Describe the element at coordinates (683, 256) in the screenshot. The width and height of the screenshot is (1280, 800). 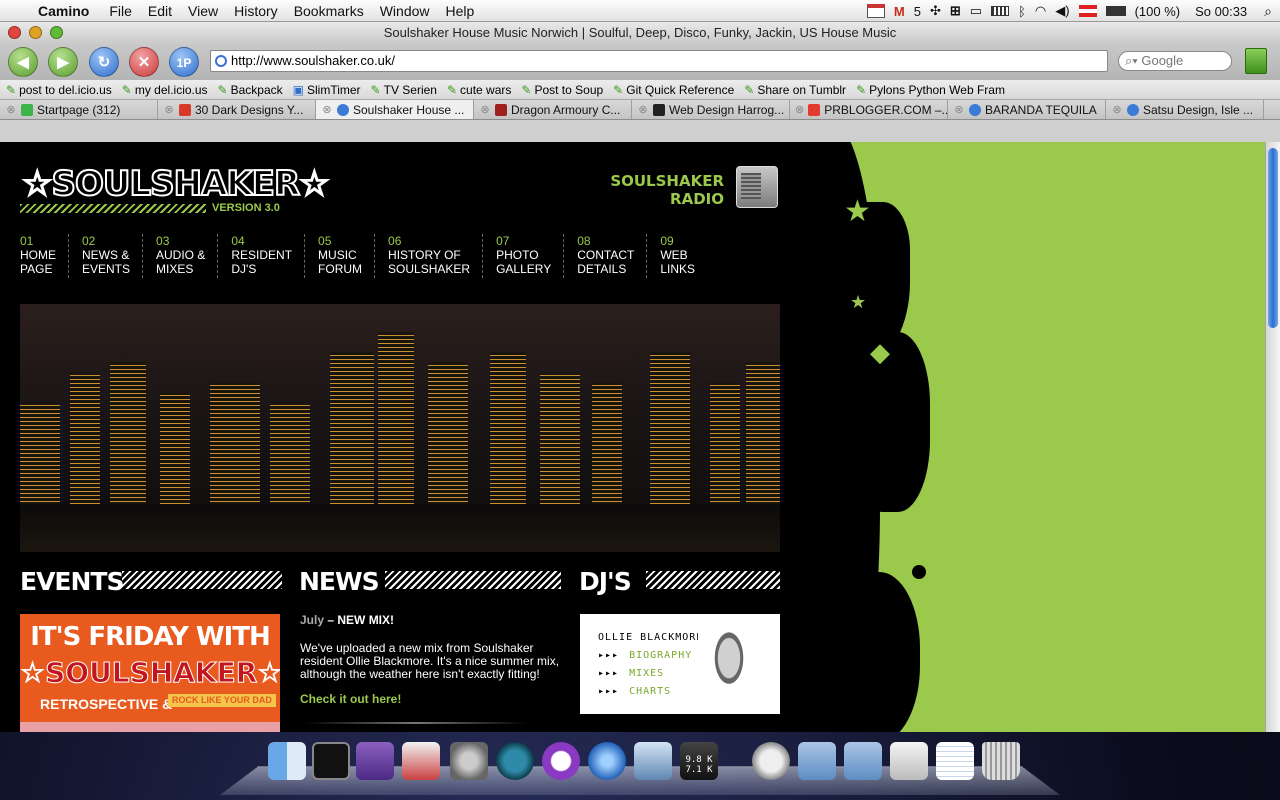
I see `nav-item-web-links: 09 WEB LINKS` at that location.